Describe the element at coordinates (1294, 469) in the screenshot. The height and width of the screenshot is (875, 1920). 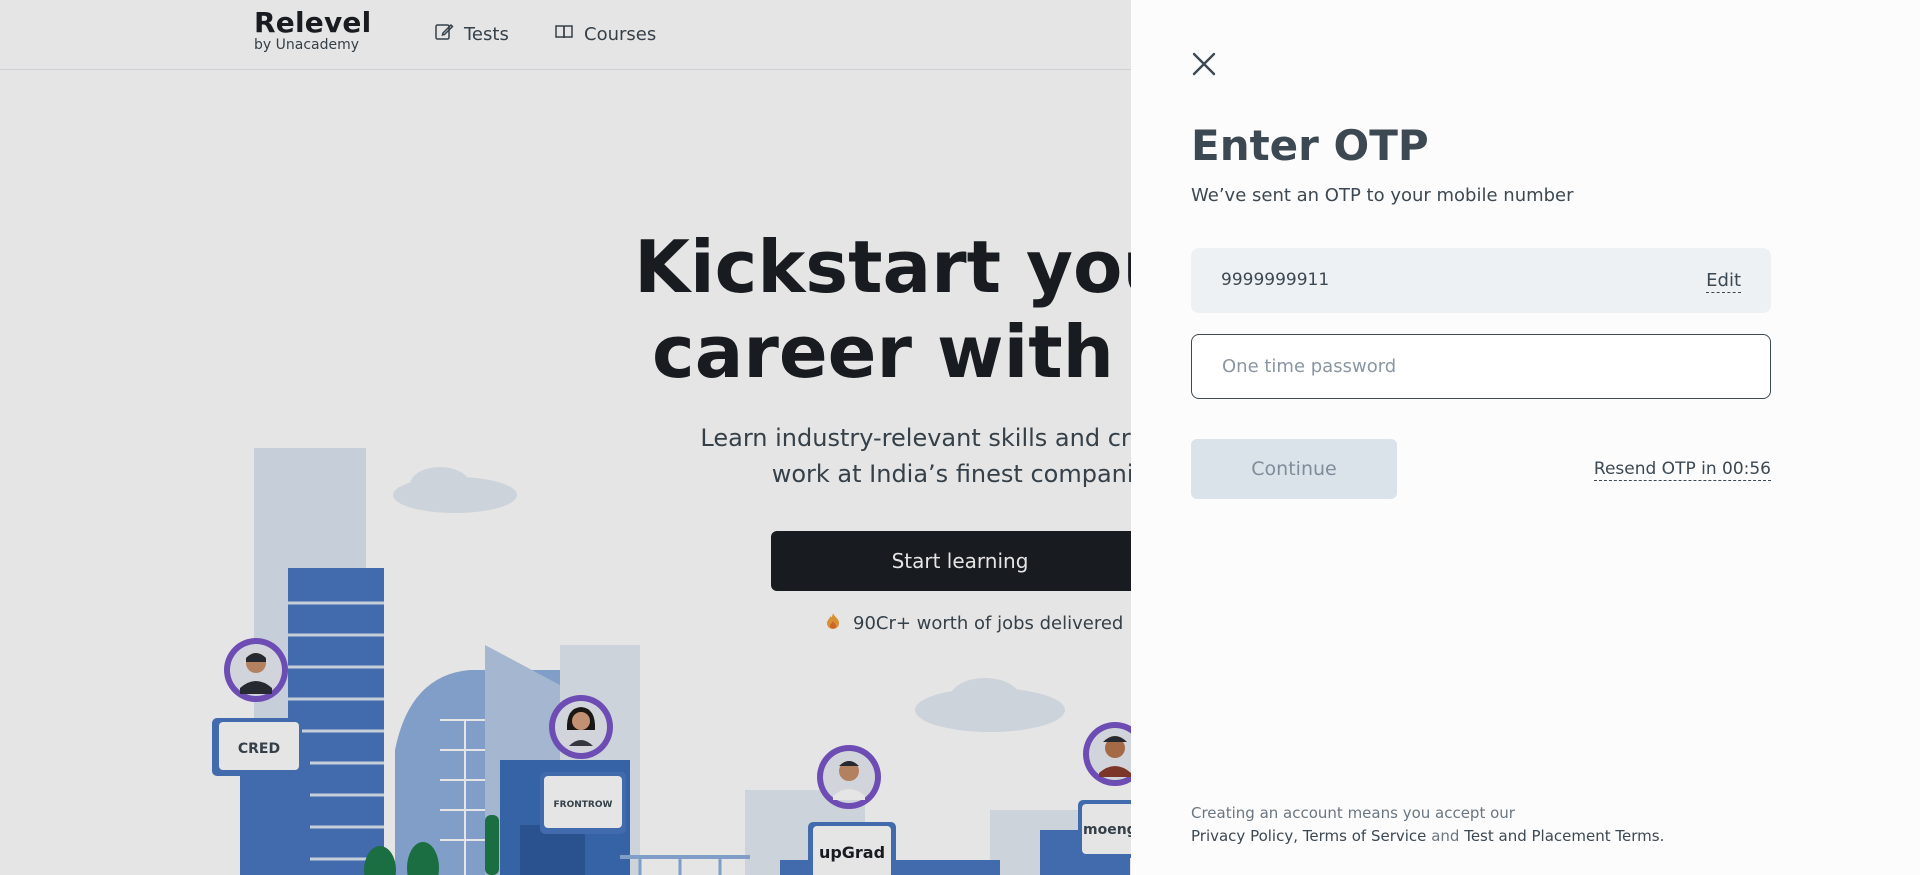
I see `continue-button: Continue` at that location.